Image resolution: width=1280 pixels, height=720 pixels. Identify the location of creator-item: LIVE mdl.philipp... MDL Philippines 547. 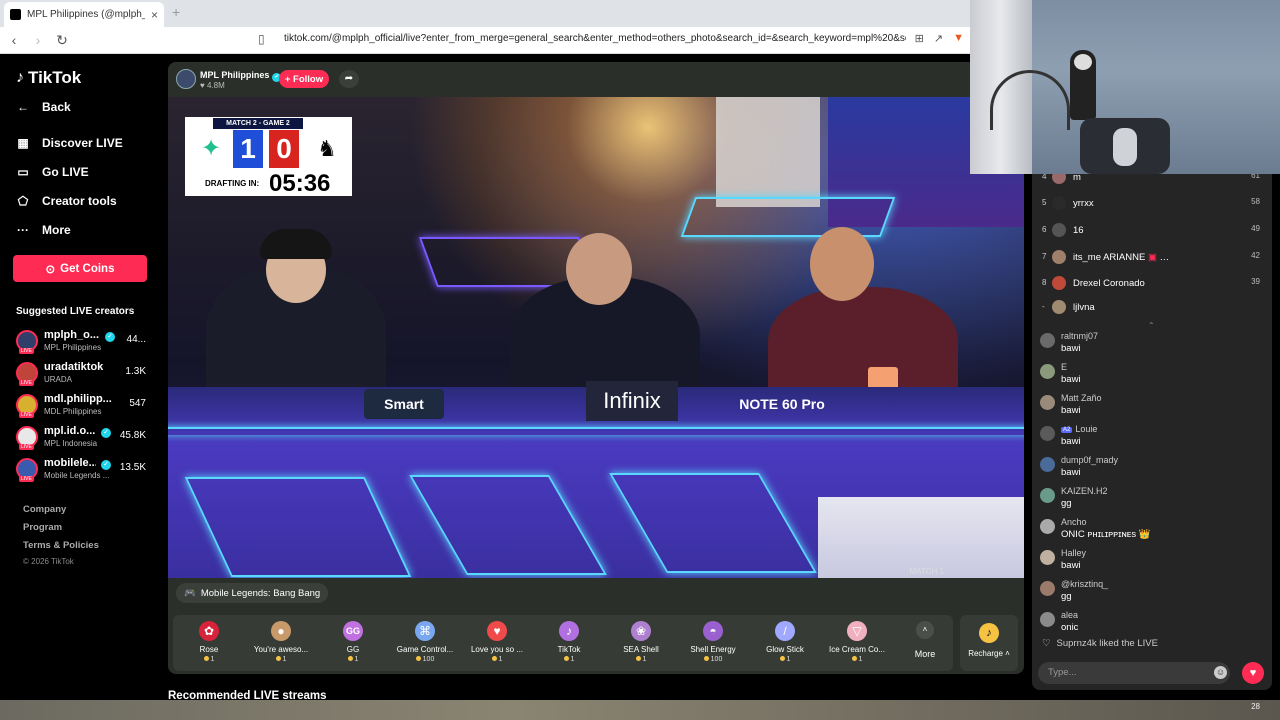
(83, 406).